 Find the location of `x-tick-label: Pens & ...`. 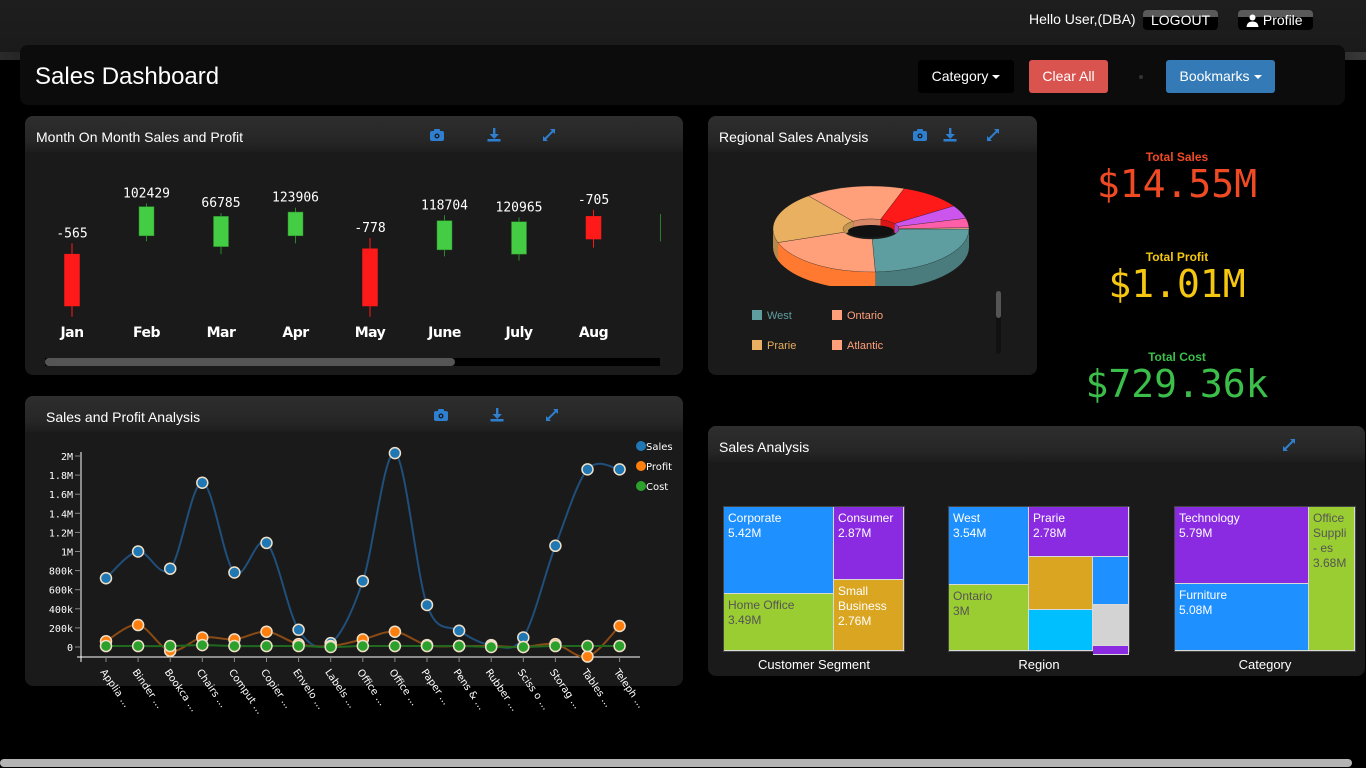

x-tick-label: Pens & ... is located at coordinates (469, 689).